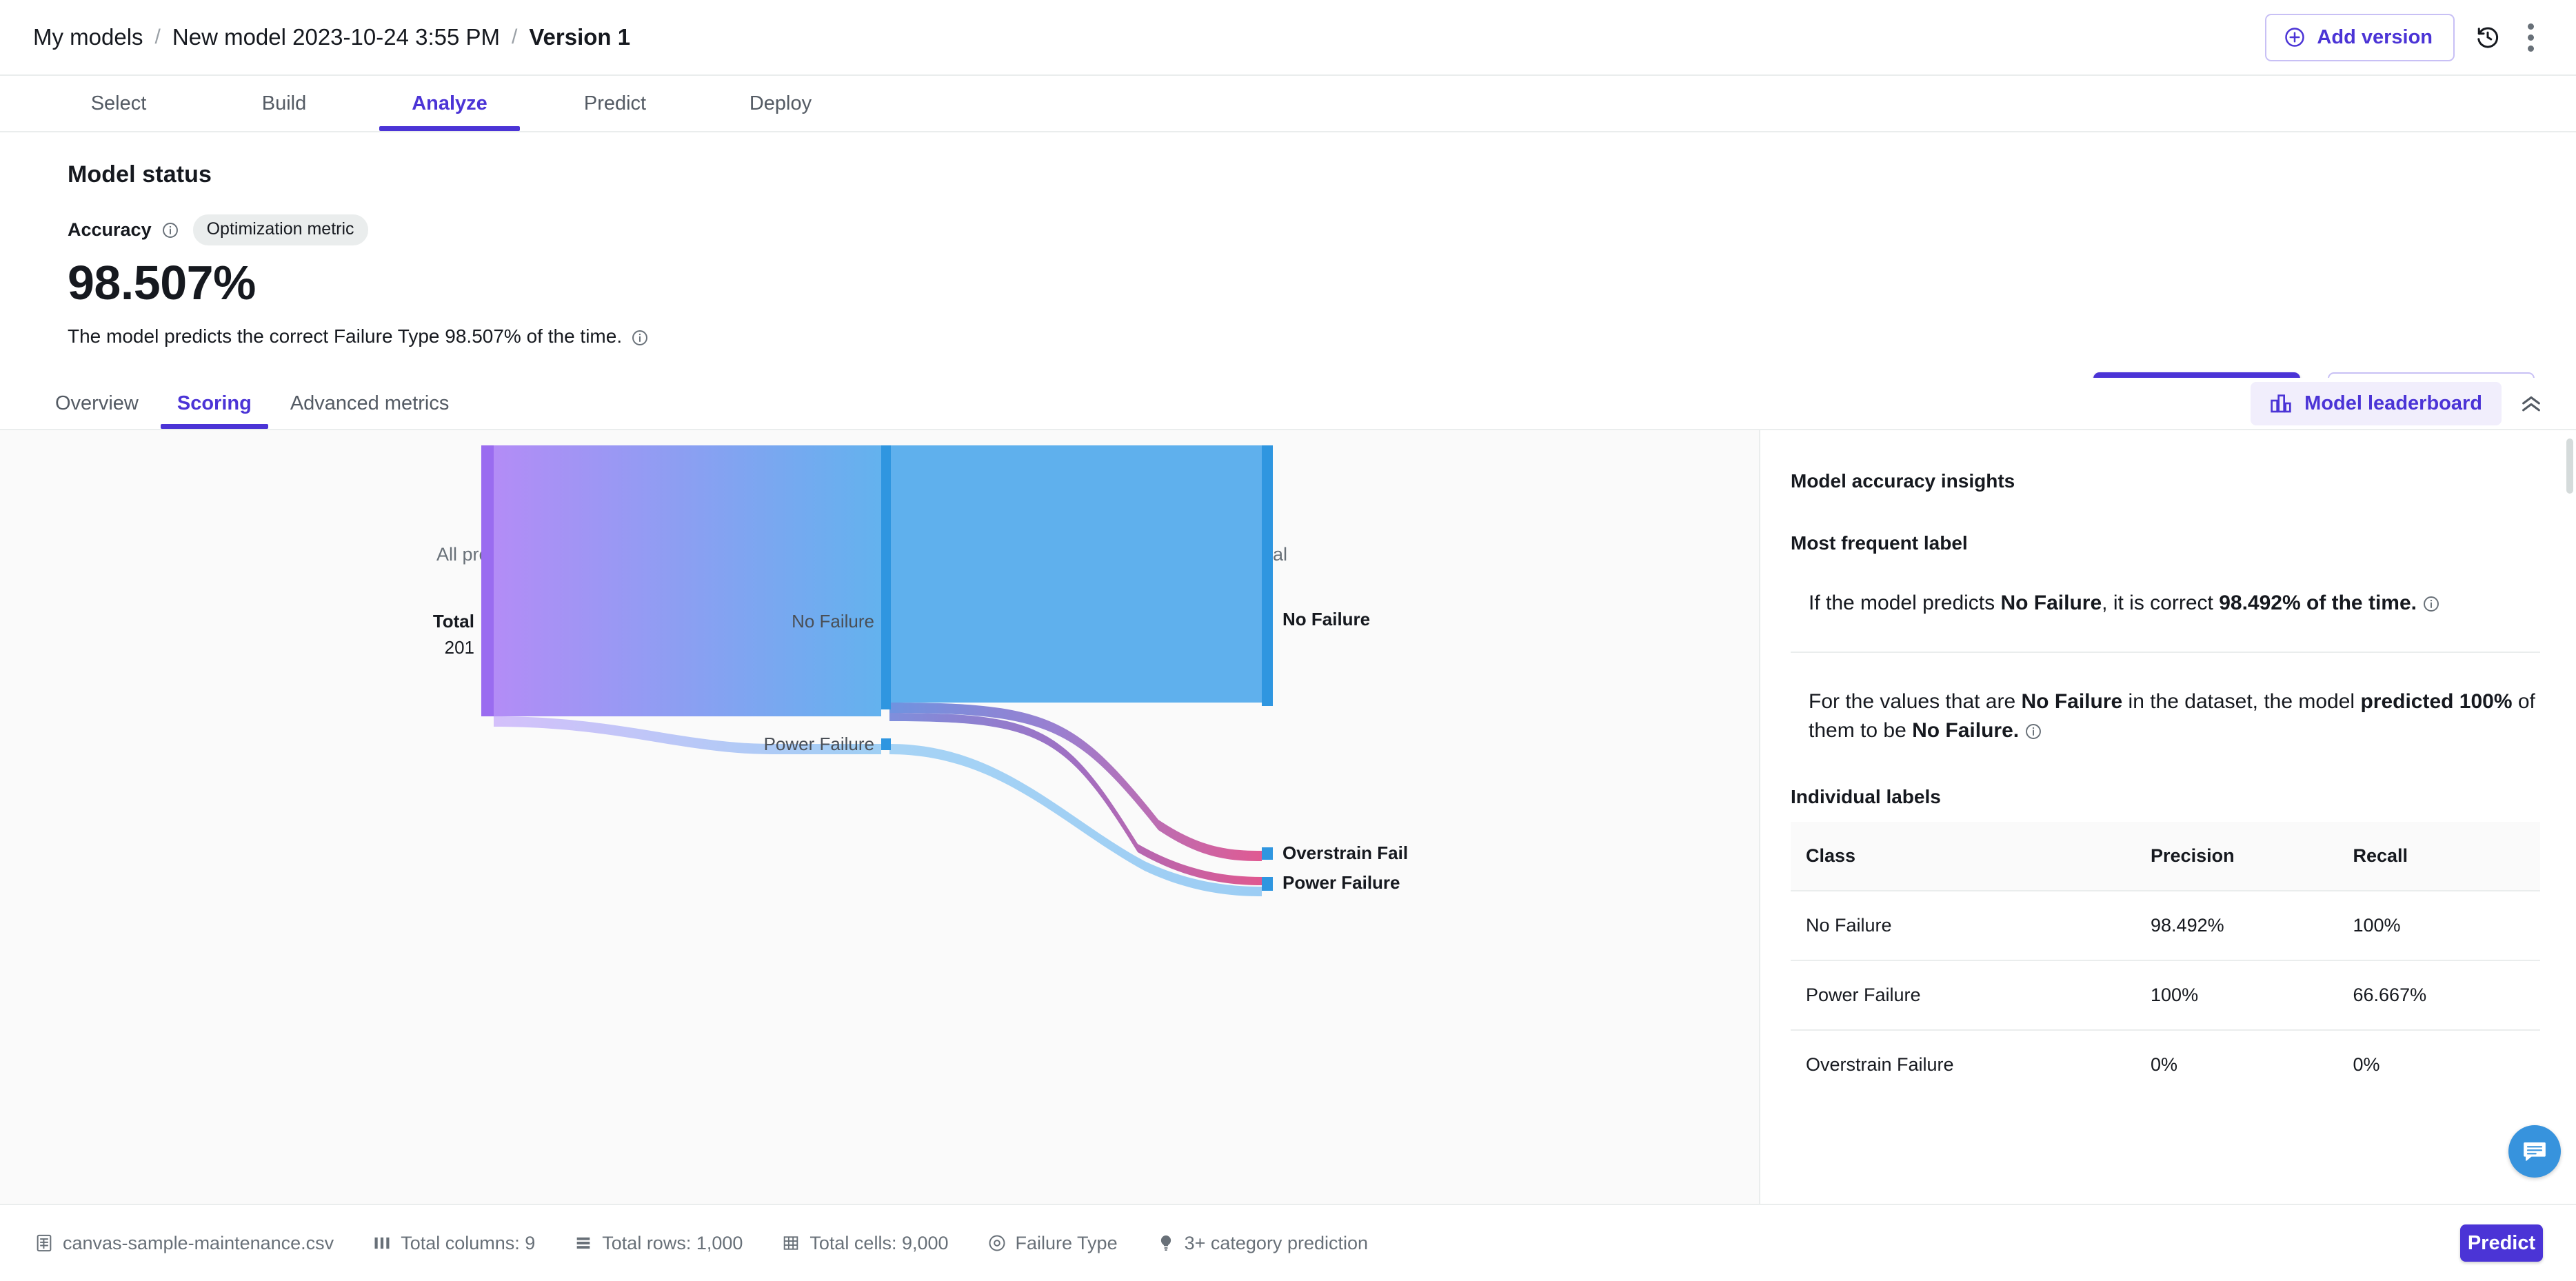 The image size is (2576, 1281). I want to click on footer-item-target: Failure Type, so click(1052, 1244).